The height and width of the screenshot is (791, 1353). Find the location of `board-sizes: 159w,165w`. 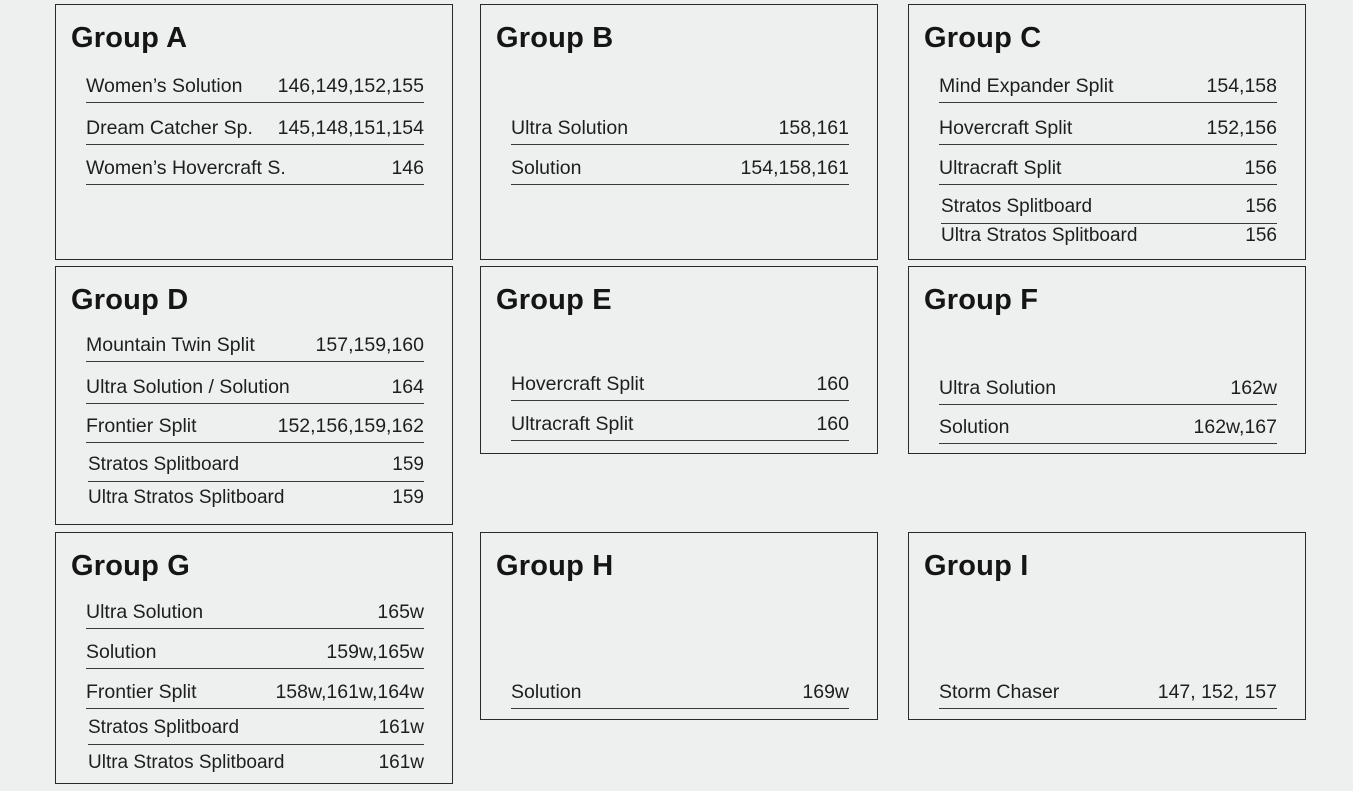

board-sizes: 159w,165w is located at coordinates (375, 652).